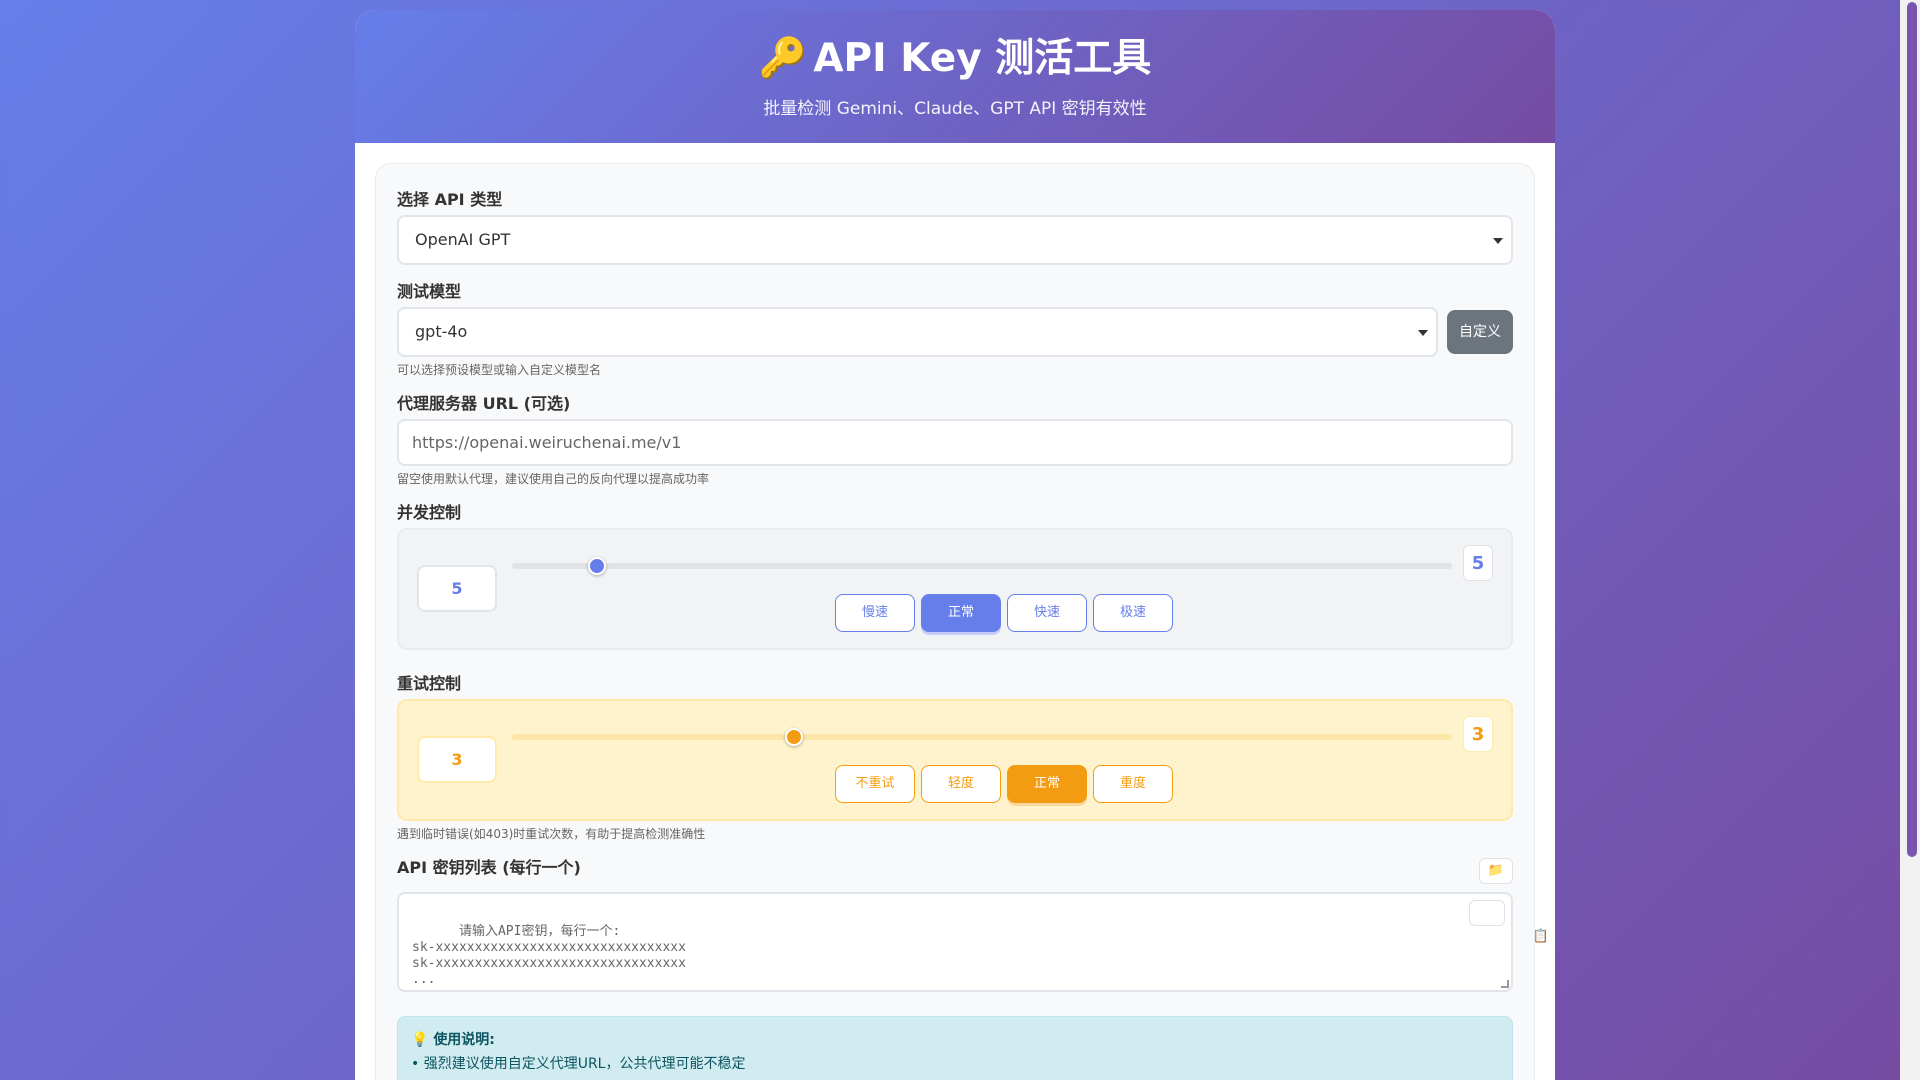 The width and height of the screenshot is (1920, 1080). Describe the element at coordinates (1478, 734) in the screenshot. I see `retry-value-badge: 3` at that location.